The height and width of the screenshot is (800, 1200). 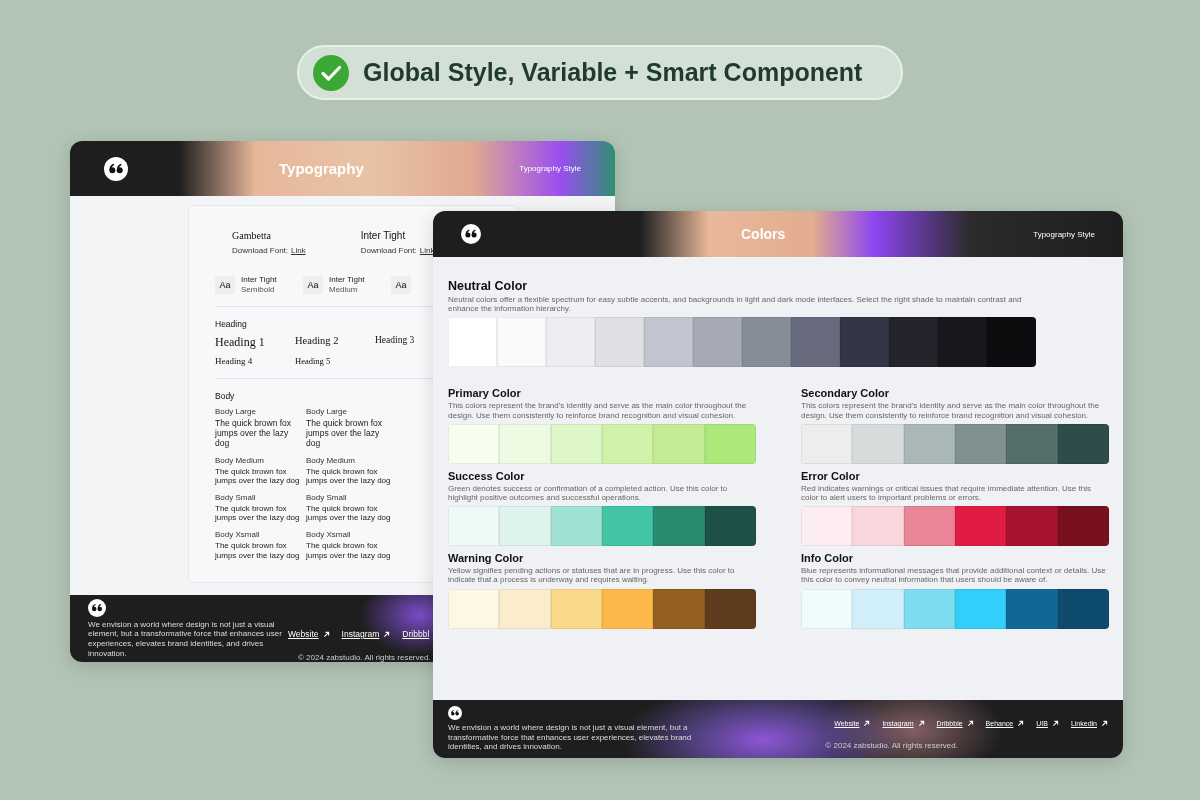 I want to click on section-title: Neutral Color, so click(x=488, y=286).